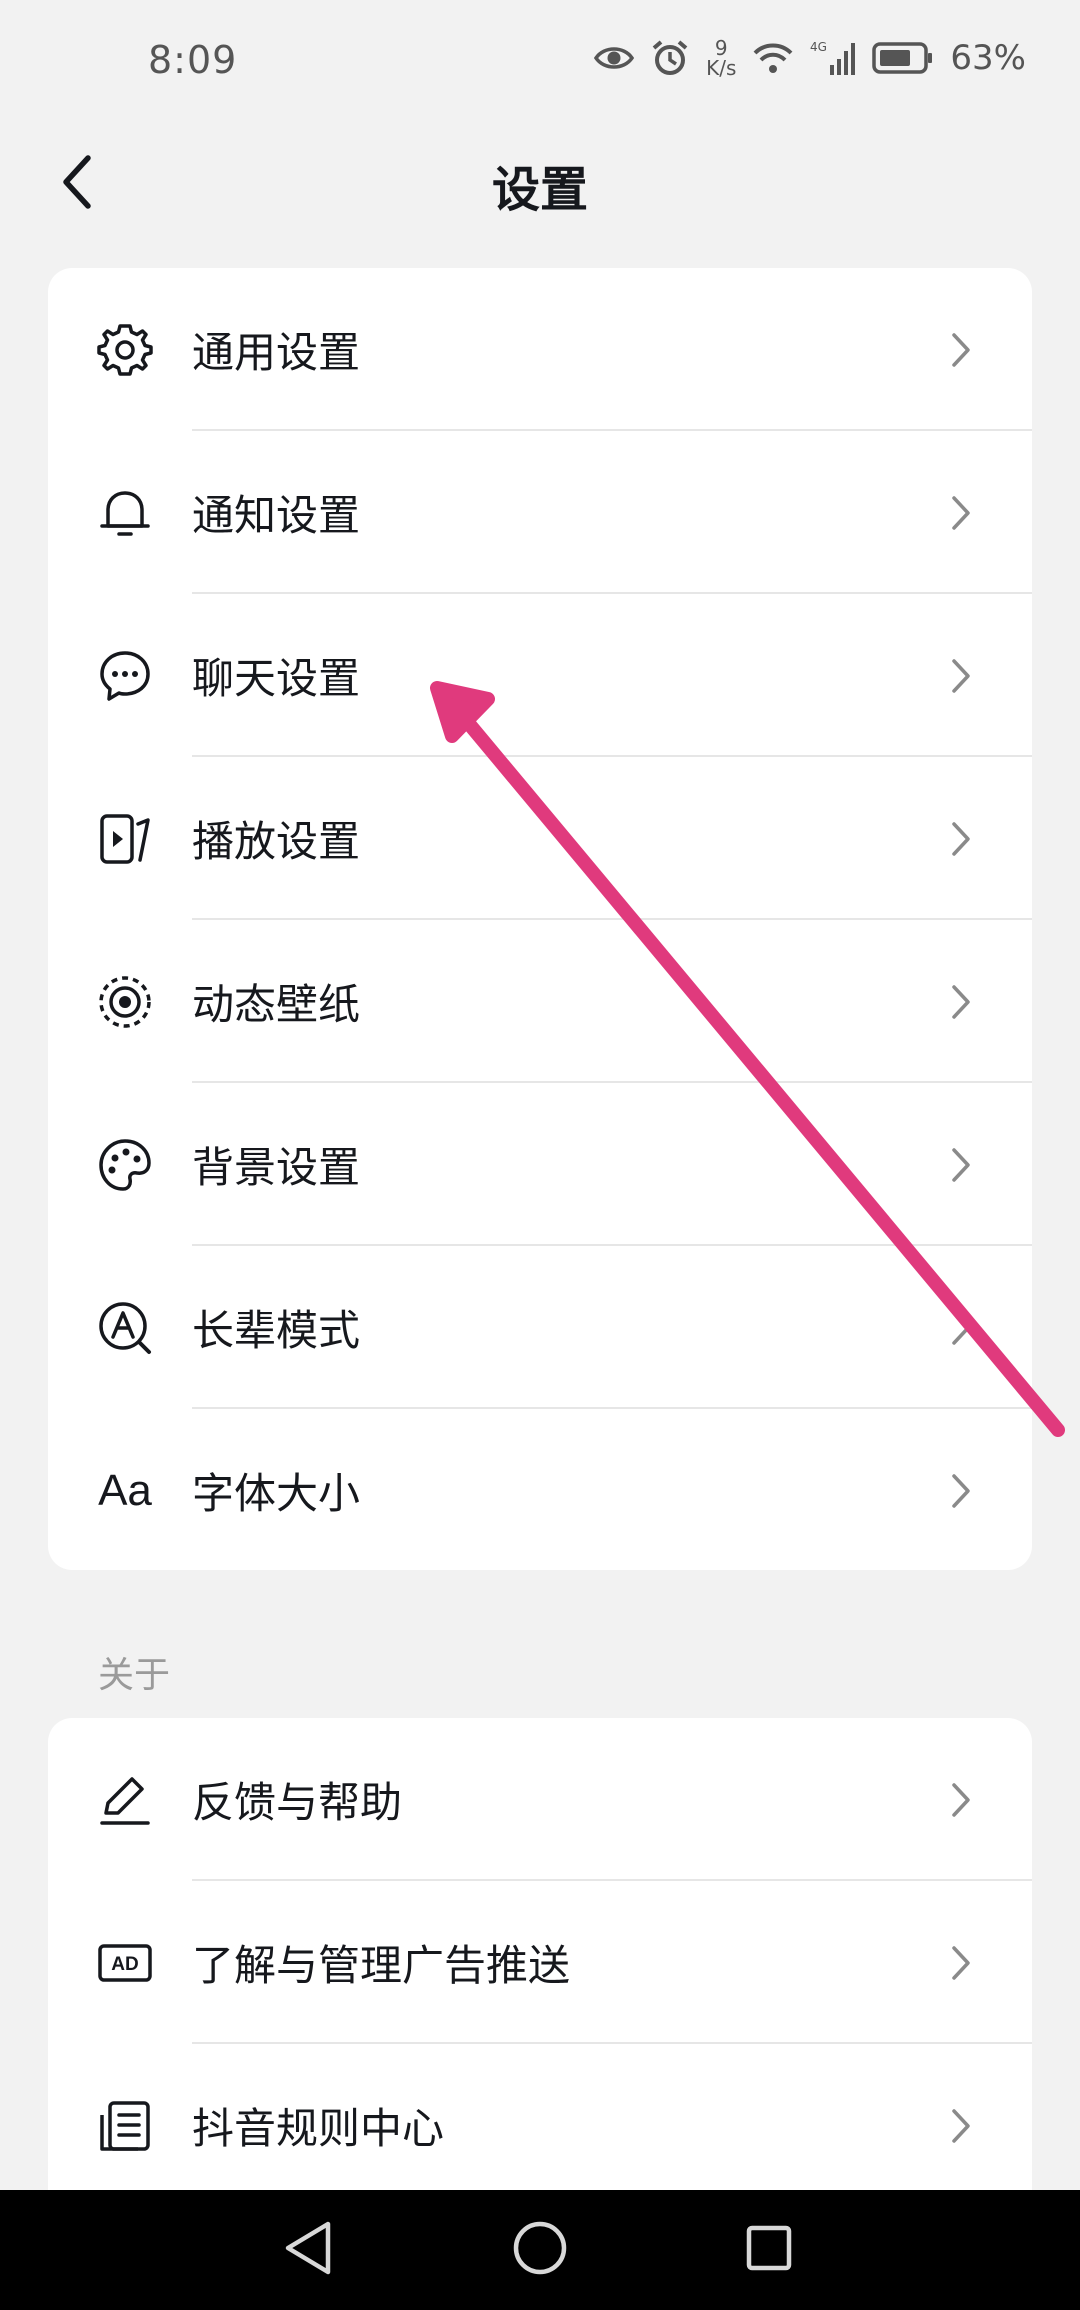  What do you see at coordinates (125, 1800) in the screenshot?
I see `pen-icon` at bounding box center [125, 1800].